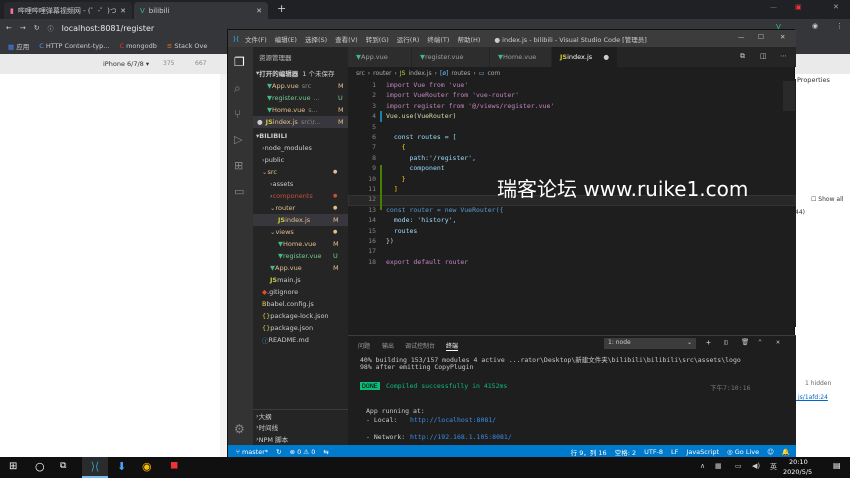 The width and height of the screenshot is (850, 478). Describe the element at coordinates (252, 452) in the screenshot. I see `branch-indicator: ⑂ master*` at that location.